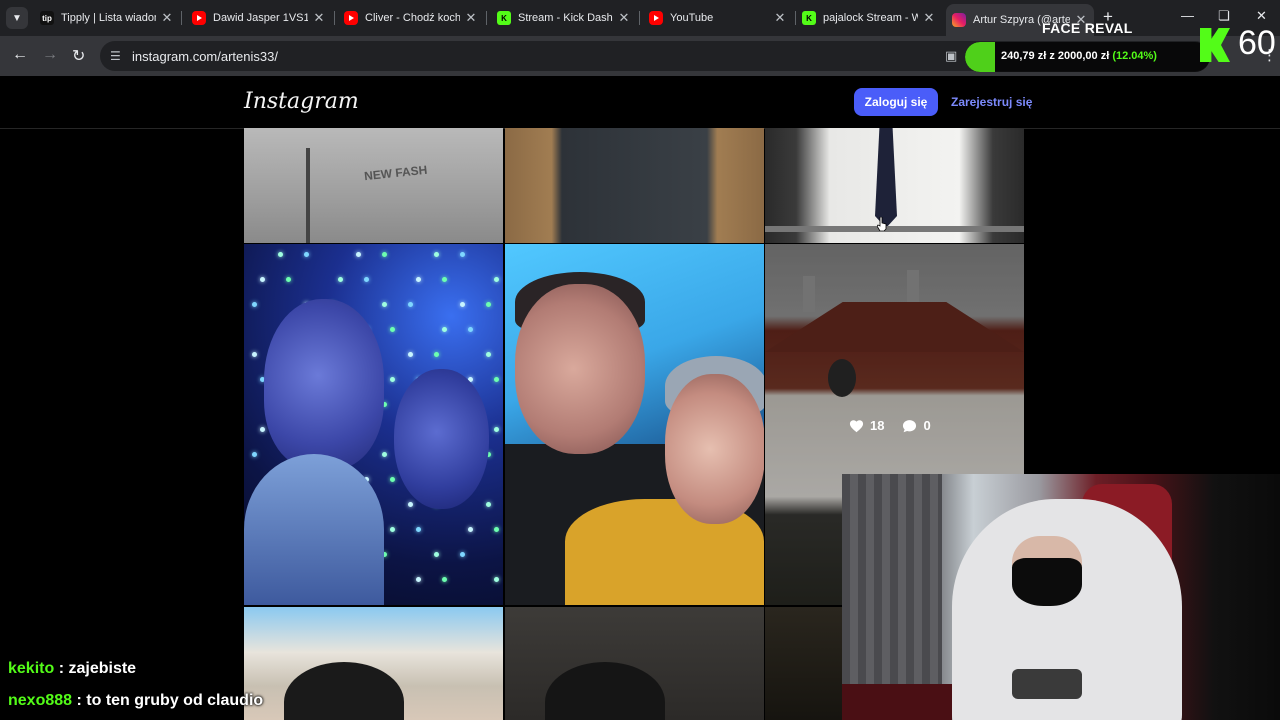  I want to click on tab-youtube: YouTube ✕, so click(718, 18).